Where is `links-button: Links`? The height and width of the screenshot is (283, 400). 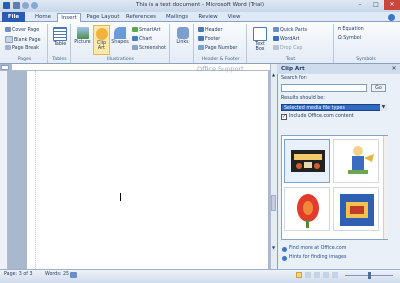 links-button: Links is located at coordinates (182, 36).